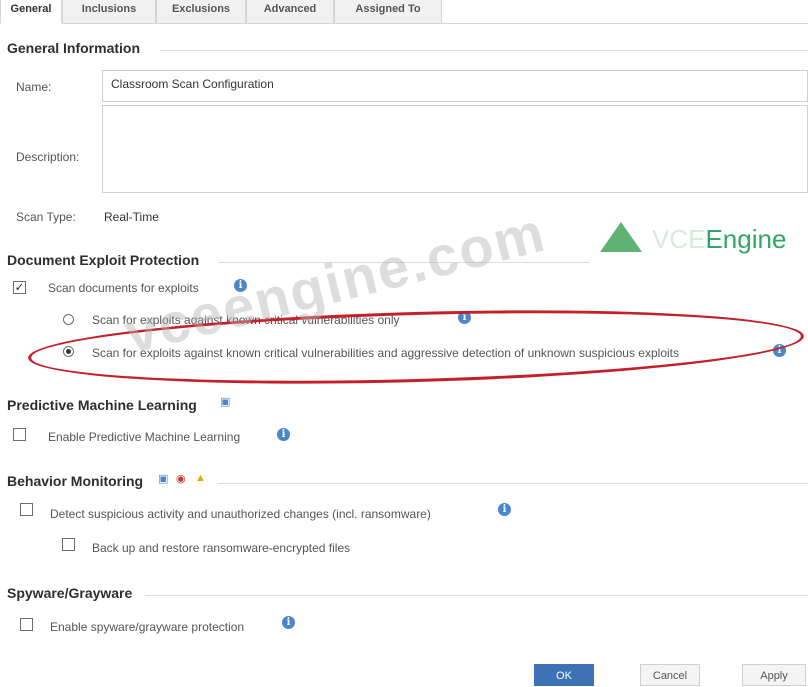 The height and width of the screenshot is (687, 808). I want to click on vceengine-wordmark: VCEEngine, so click(719, 239).